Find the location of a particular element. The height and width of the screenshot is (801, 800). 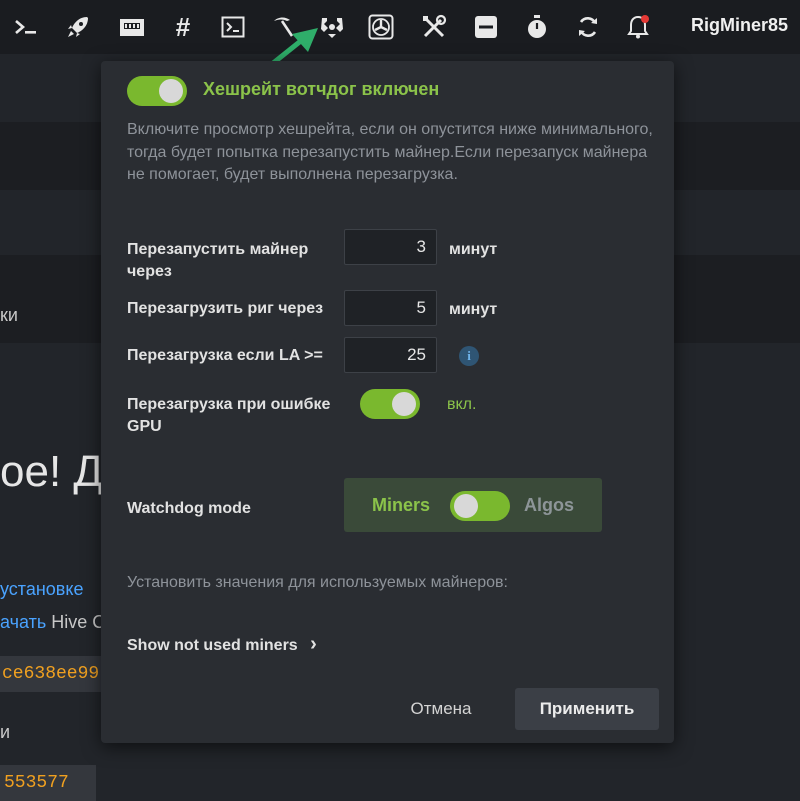

watchdog-mode-label: Watchdog mode is located at coordinates (189, 508).